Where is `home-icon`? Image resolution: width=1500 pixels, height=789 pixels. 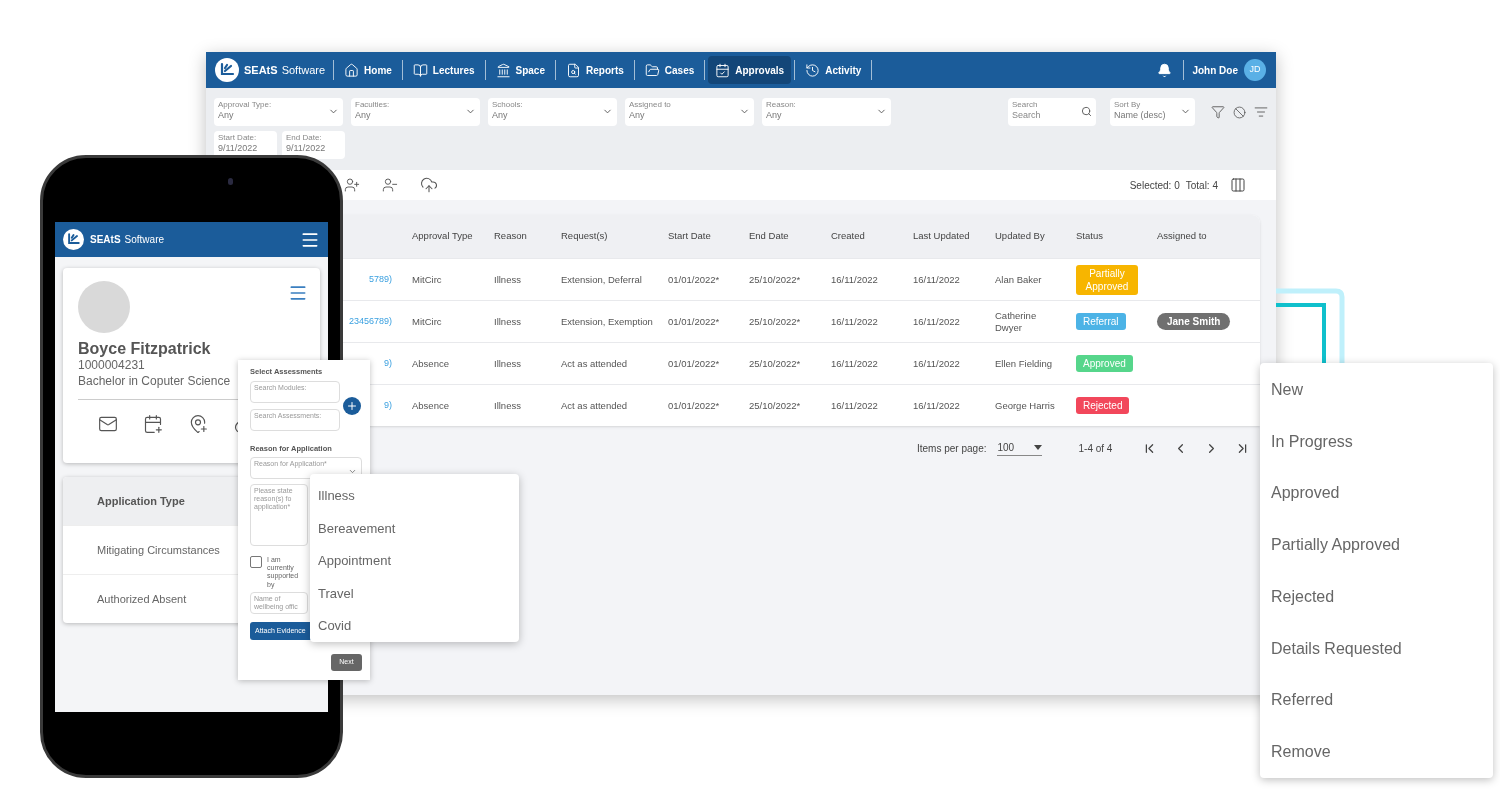
home-icon is located at coordinates (352, 70).